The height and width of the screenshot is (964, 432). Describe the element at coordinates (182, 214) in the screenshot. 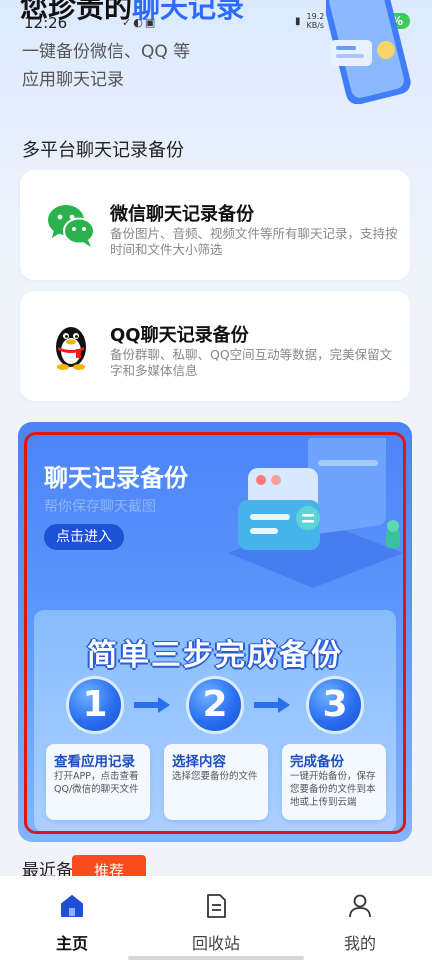

I see `card-title: 微信聊天记录备份` at that location.